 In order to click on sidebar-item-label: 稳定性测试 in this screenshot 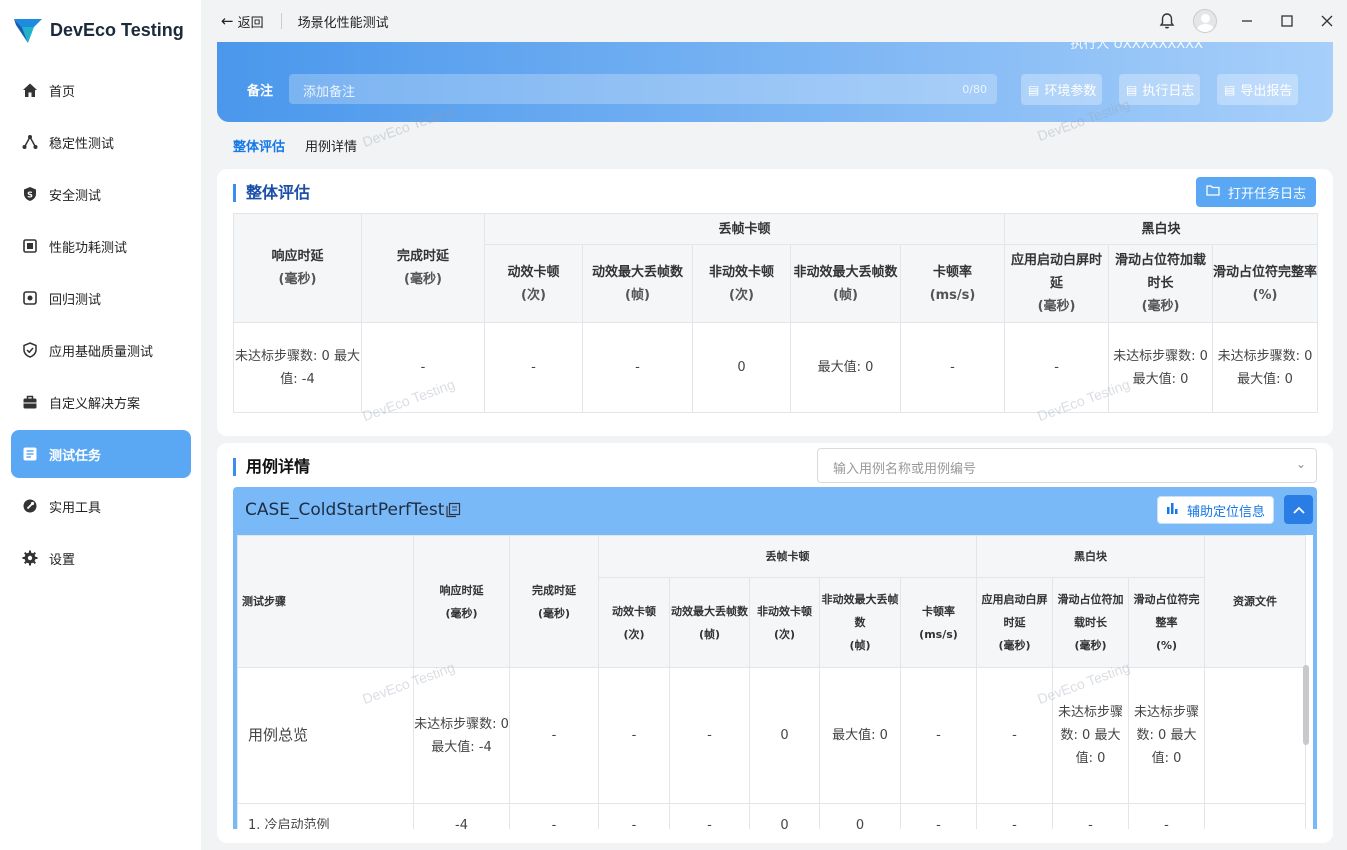, I will do `click(82, 144)`.